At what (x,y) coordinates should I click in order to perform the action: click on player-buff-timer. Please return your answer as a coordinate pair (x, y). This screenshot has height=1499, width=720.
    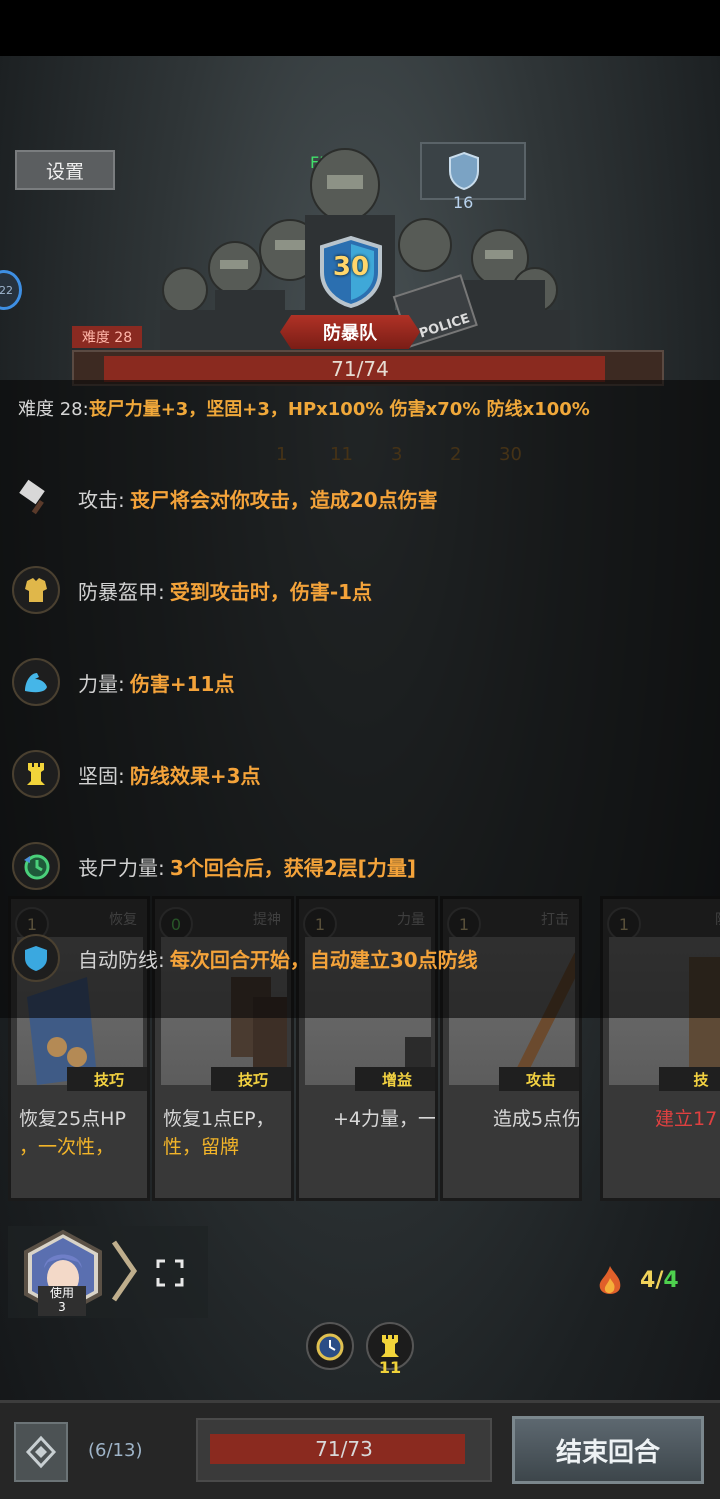
    Looking at the image, I should click on (330, 1346).